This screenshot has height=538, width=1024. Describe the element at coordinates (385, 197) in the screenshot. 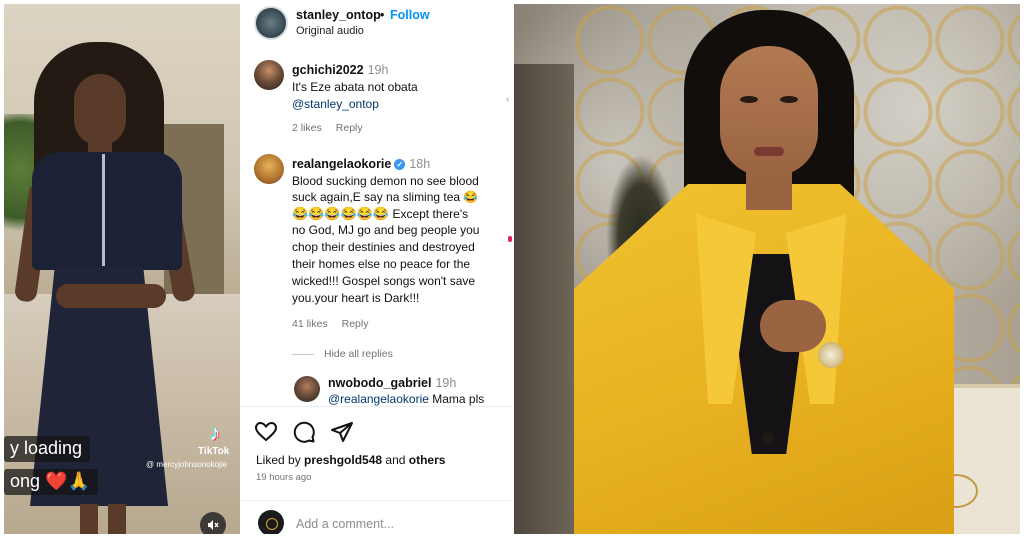

I see `comment-text-line: suck again,E say na sliming tea 😂` at that location.